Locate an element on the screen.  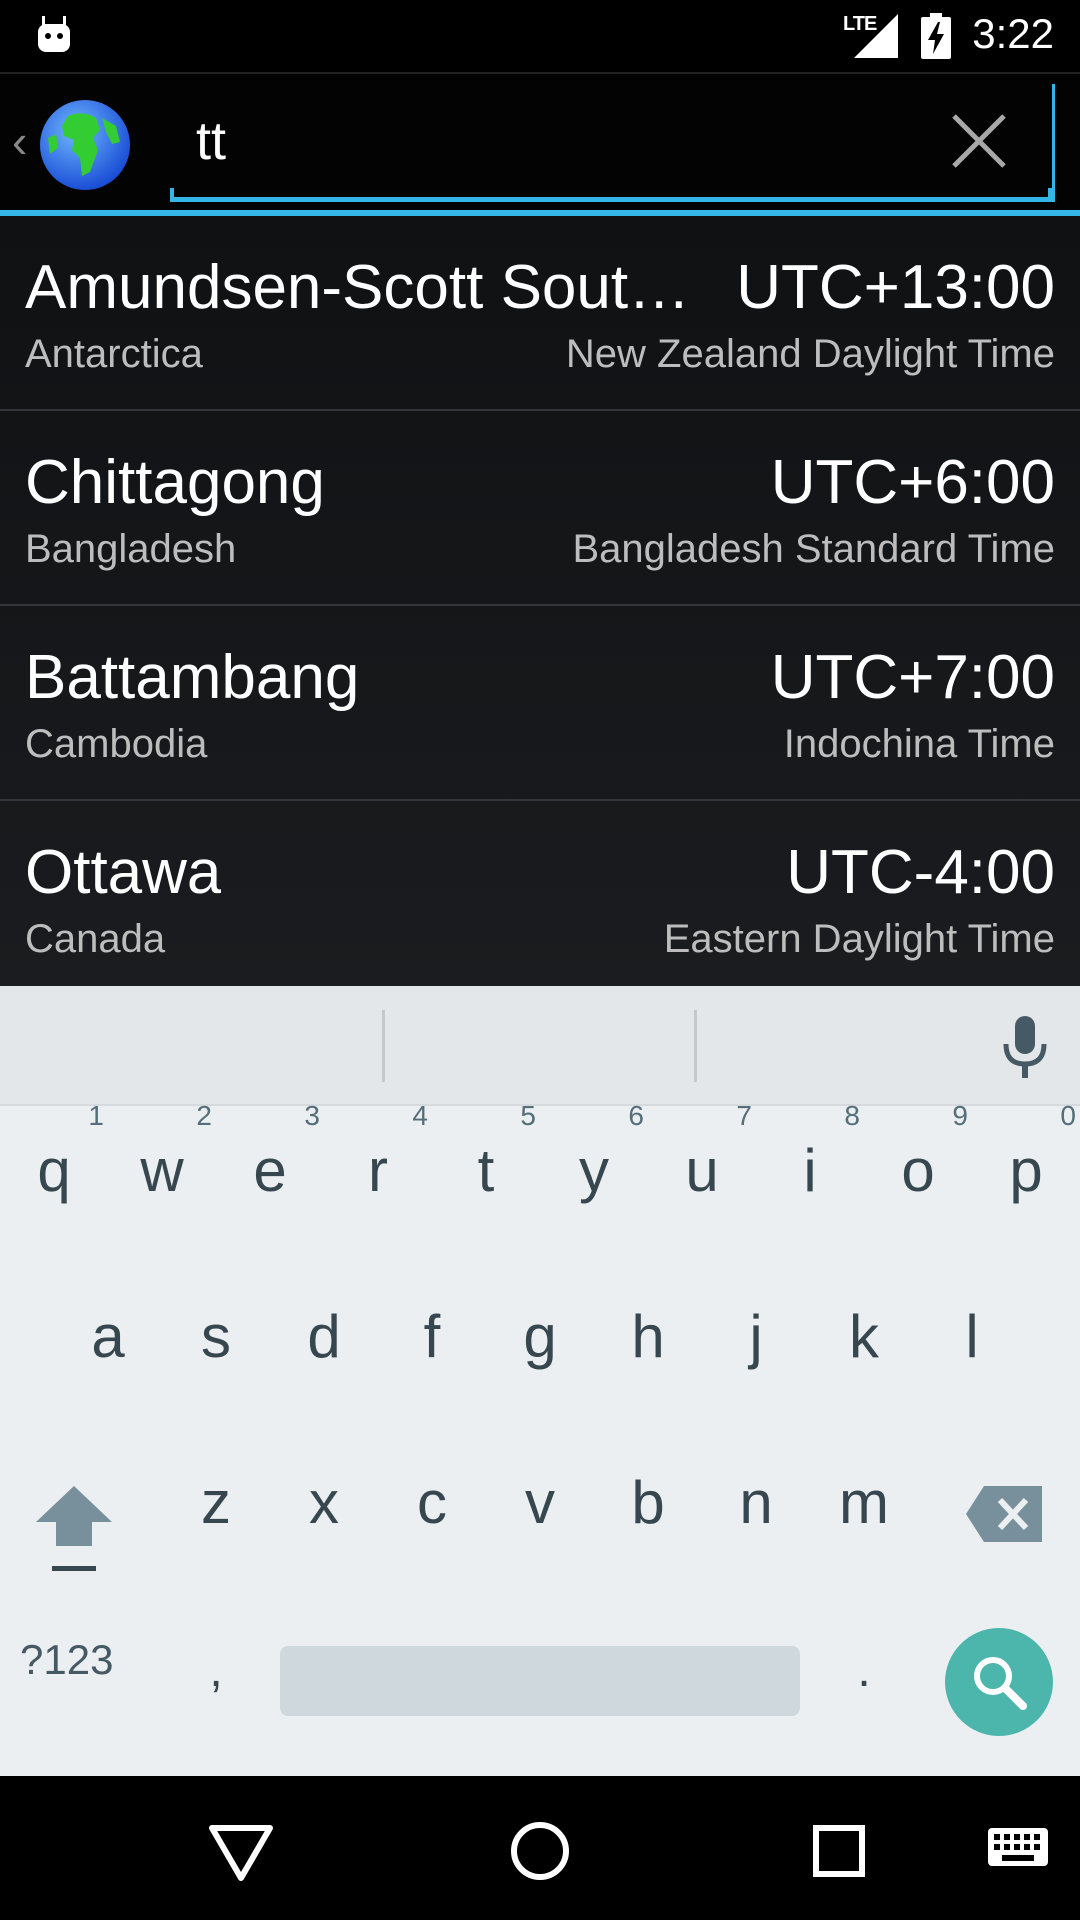
key-label: f is located at coordinates (432, 1336).